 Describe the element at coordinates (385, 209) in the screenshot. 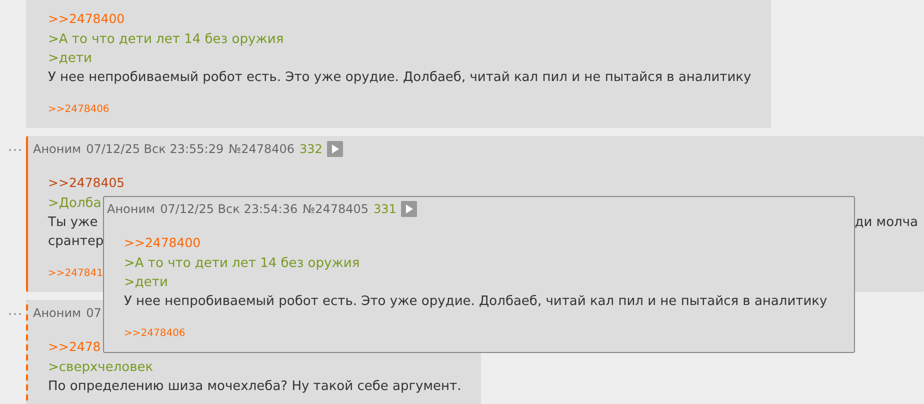

I see `post-count: 331` at that location.